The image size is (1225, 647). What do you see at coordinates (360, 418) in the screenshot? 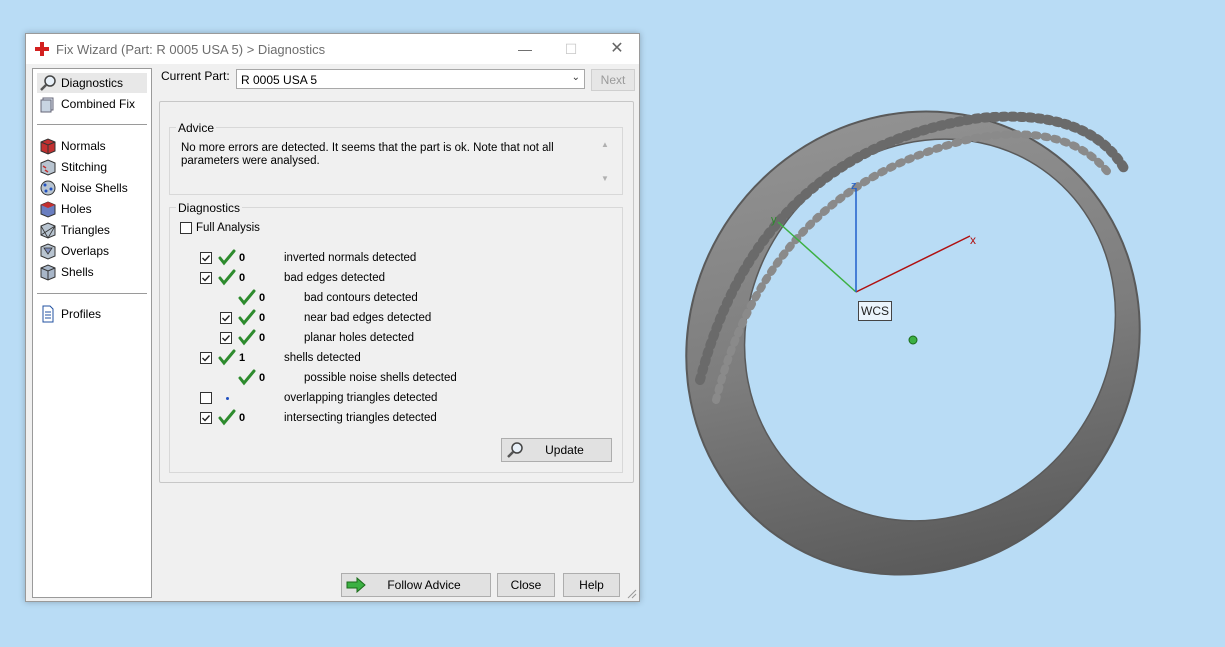
I see `diagnostic-label: intersecting triangles detected` at bounding box center [360, 418].